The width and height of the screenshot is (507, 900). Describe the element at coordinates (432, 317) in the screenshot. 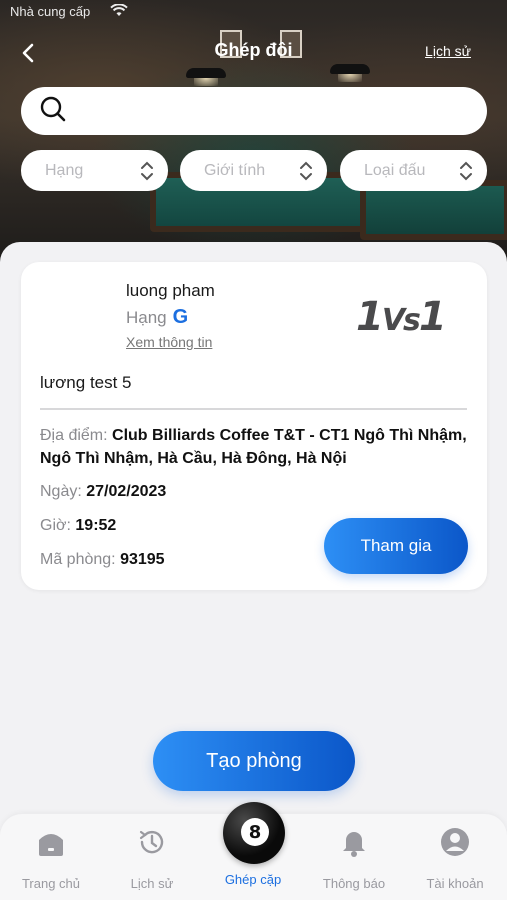

I see `match-type-right: 1` at that location.